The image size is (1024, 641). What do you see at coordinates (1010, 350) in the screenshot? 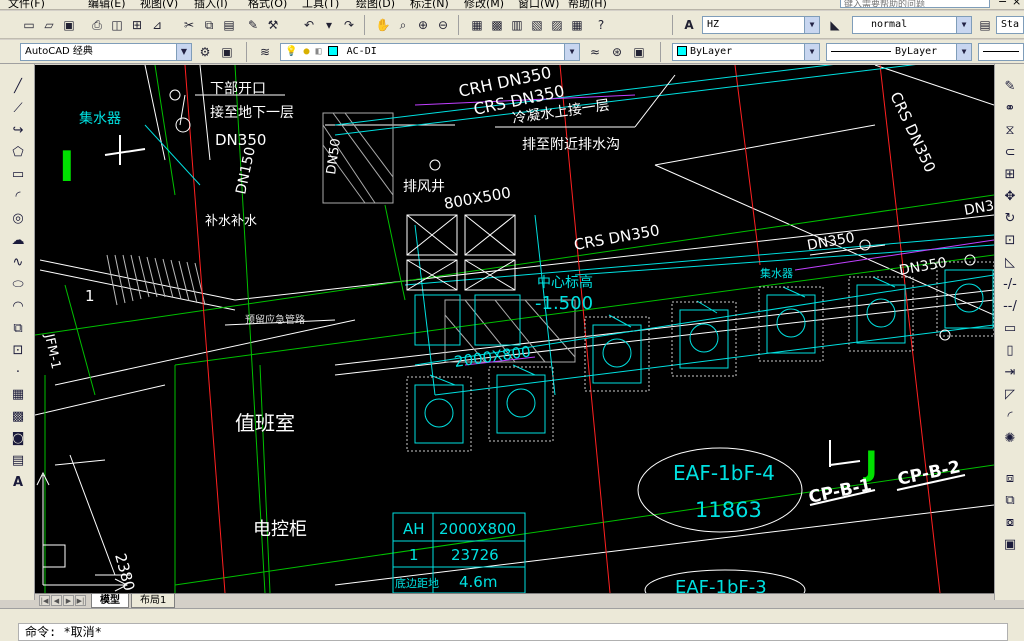
I see `break-icon: ▯` at bounding box center [1010, 350].